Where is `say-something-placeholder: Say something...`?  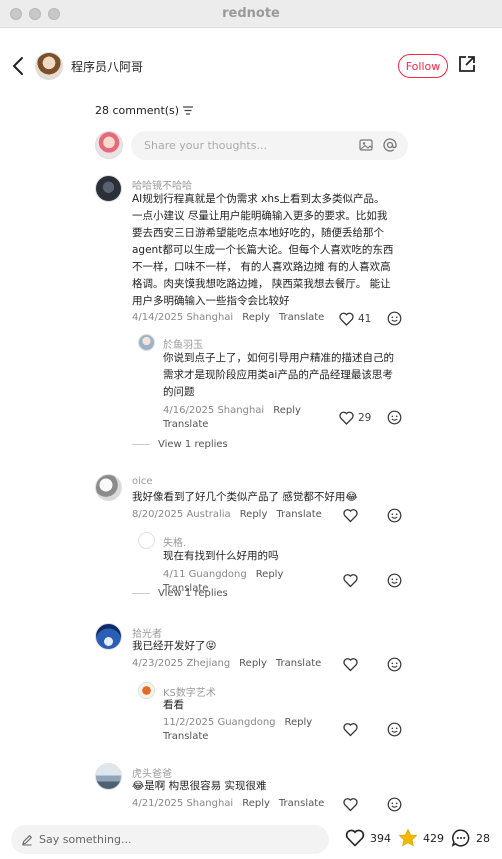 say-something-placeholder: Say something... is located at coordinates (85, 839).